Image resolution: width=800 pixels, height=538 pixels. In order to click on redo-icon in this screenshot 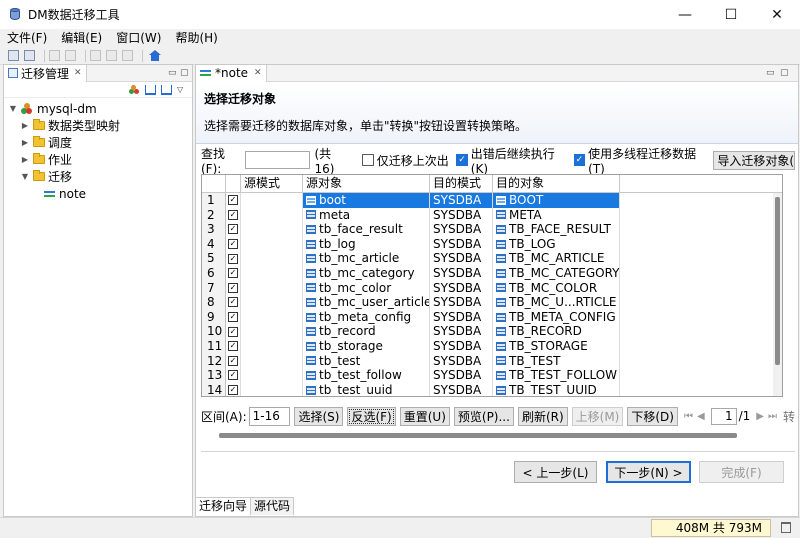, I will do `click(70, 55)`.